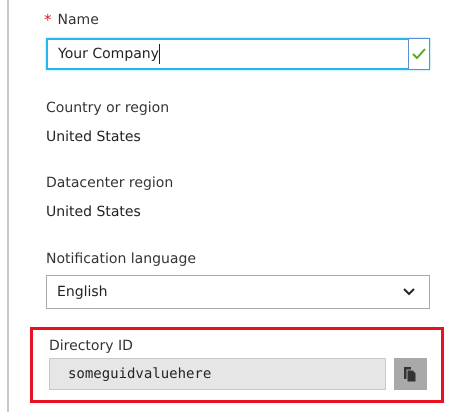 The height and width of the screenshot is (412, 462). What do you see at coordinates (108, 108) in the screenshot?
I see `field-label: Country or region` at bounding box center [108, 108].